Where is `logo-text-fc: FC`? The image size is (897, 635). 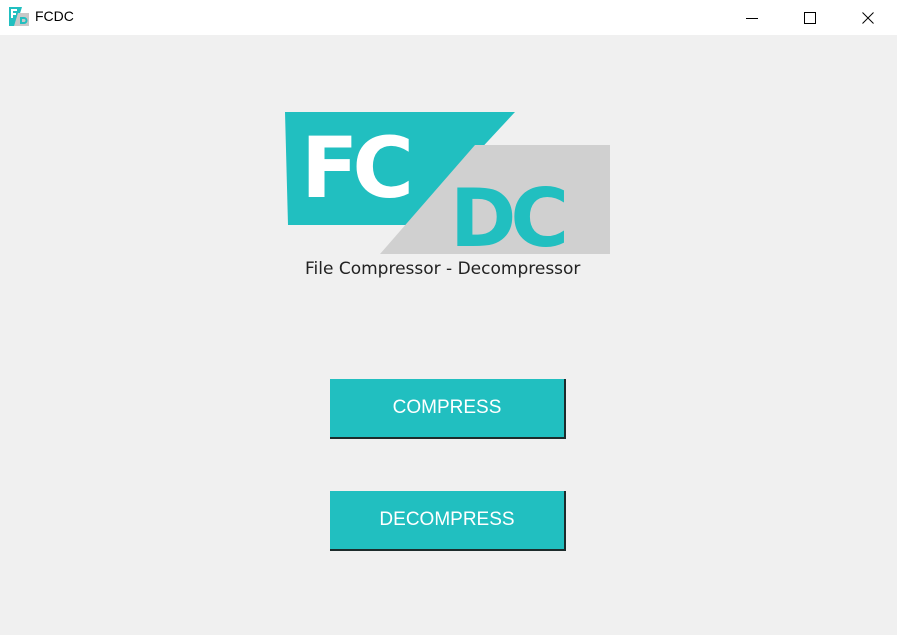 logo-text-fc: FC is located at coordinates (355, 168).